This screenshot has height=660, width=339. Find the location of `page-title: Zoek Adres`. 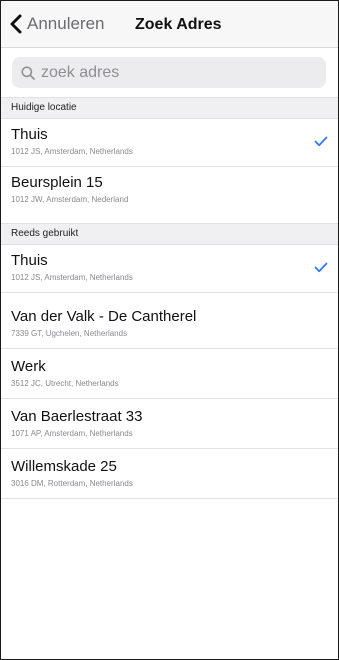

page-title: Zoek Adres is located at coordinates (178, 24).